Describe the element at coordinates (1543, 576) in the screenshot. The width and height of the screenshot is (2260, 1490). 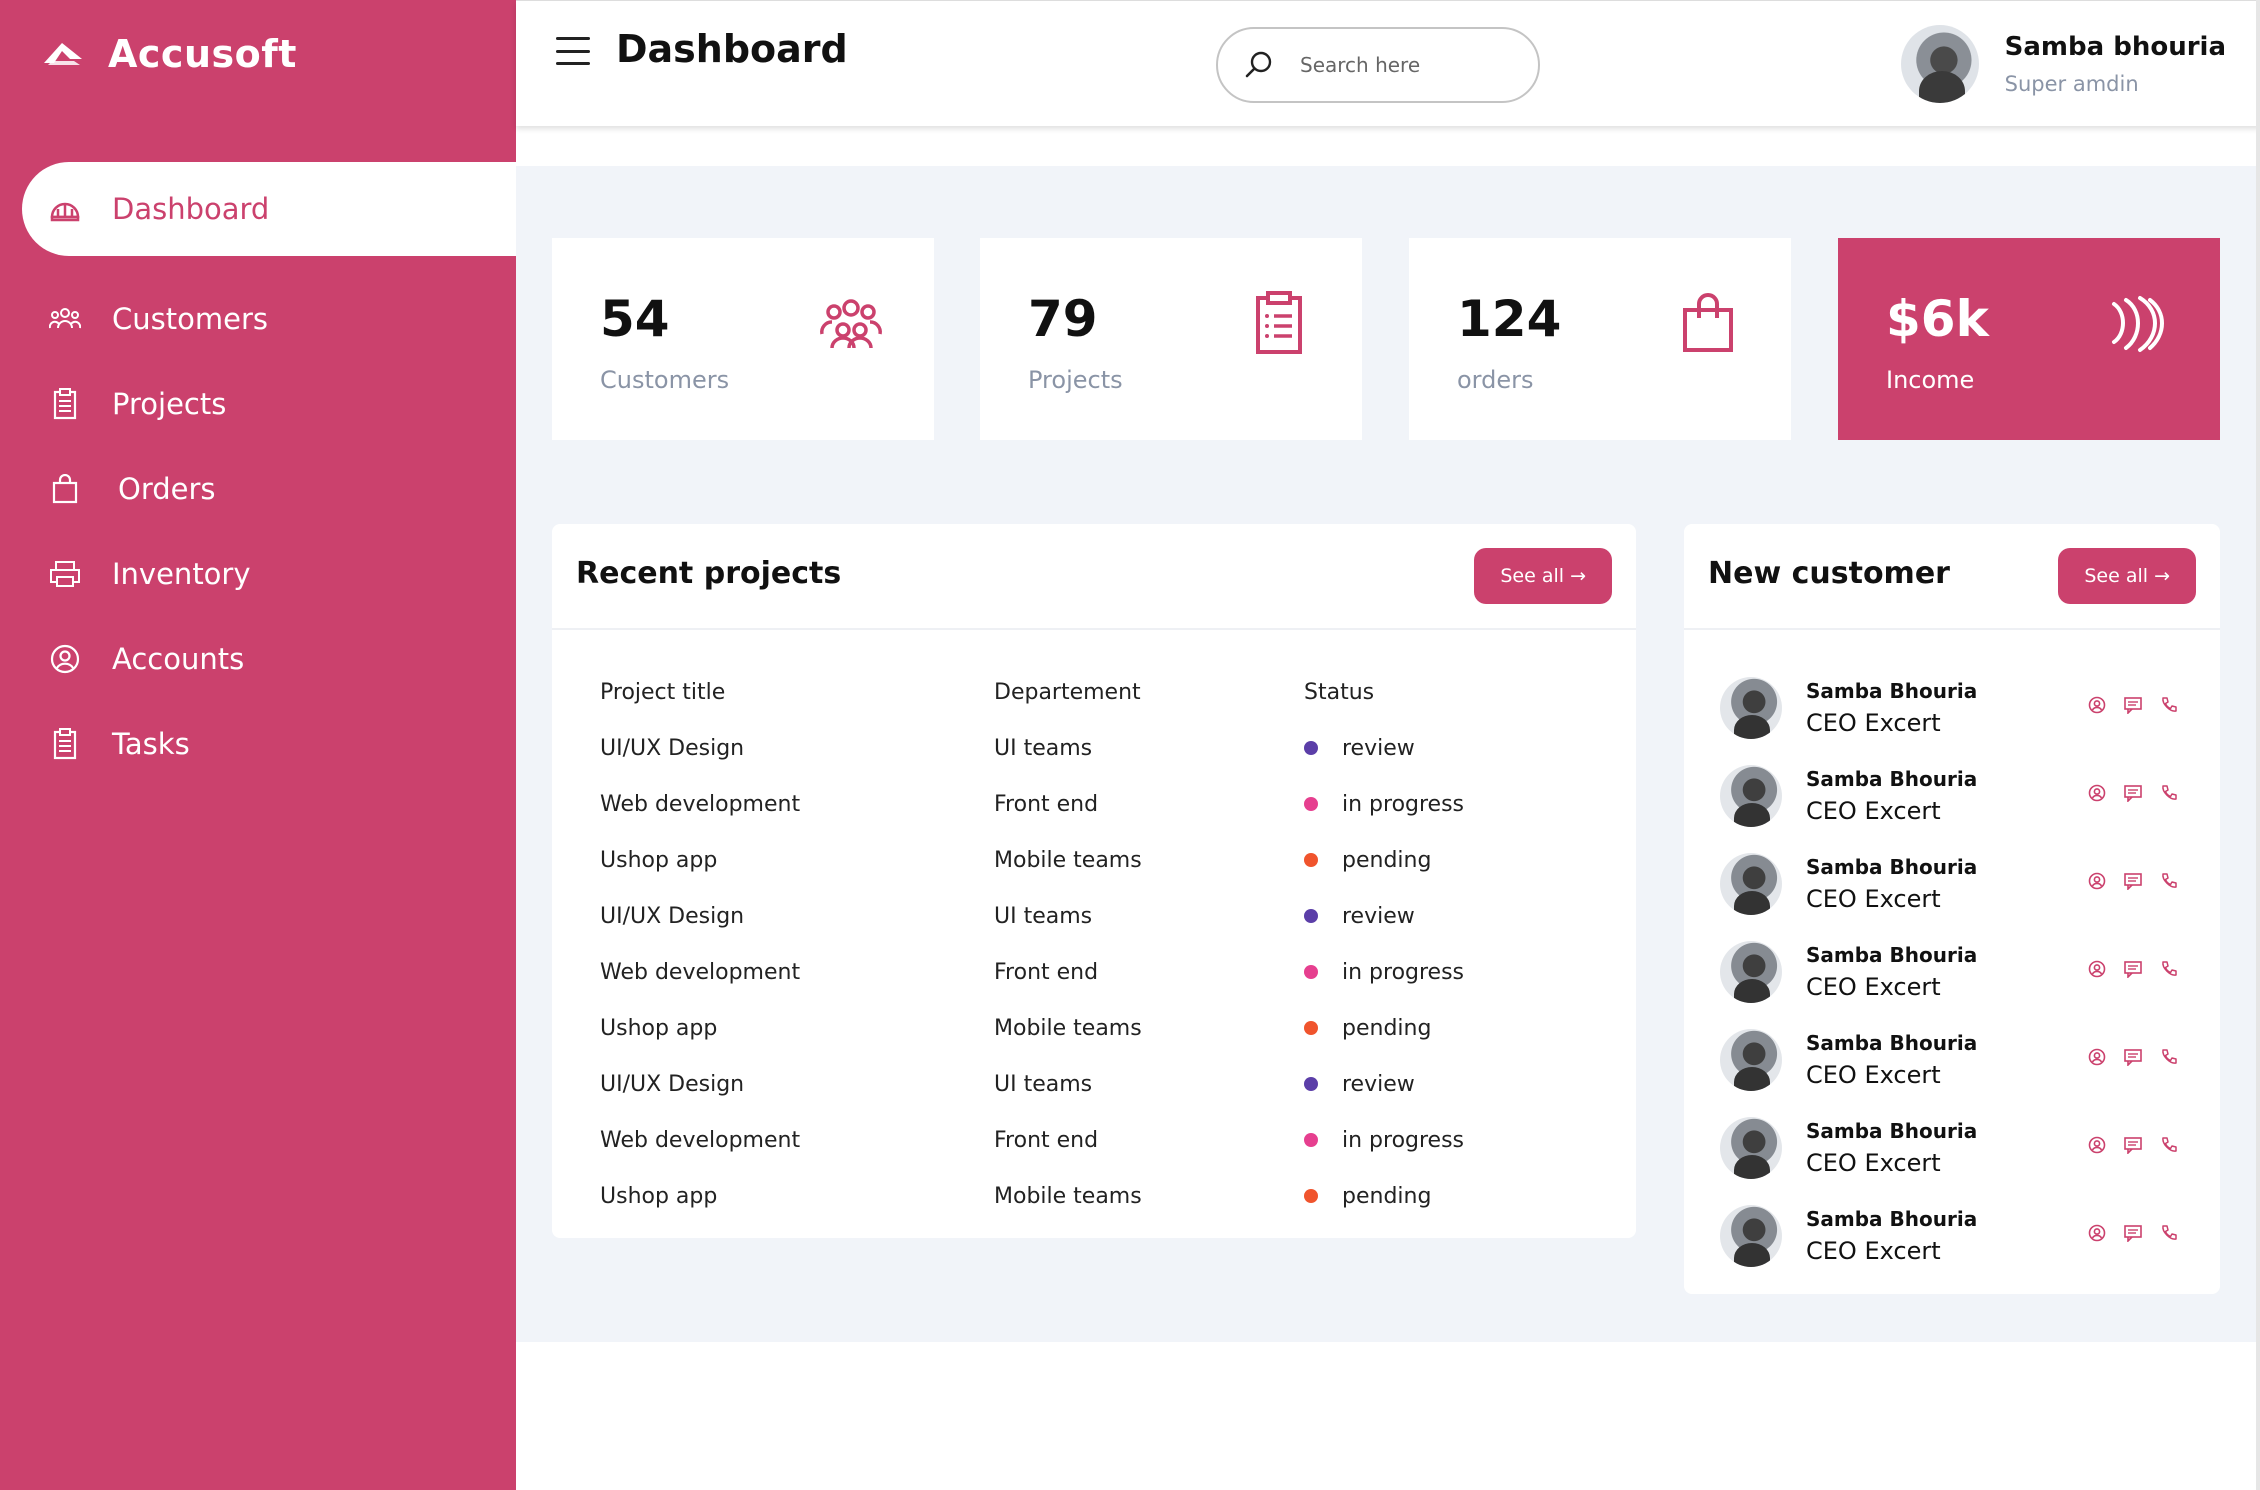
I see `see-all-projects-button: See all →` at that location.